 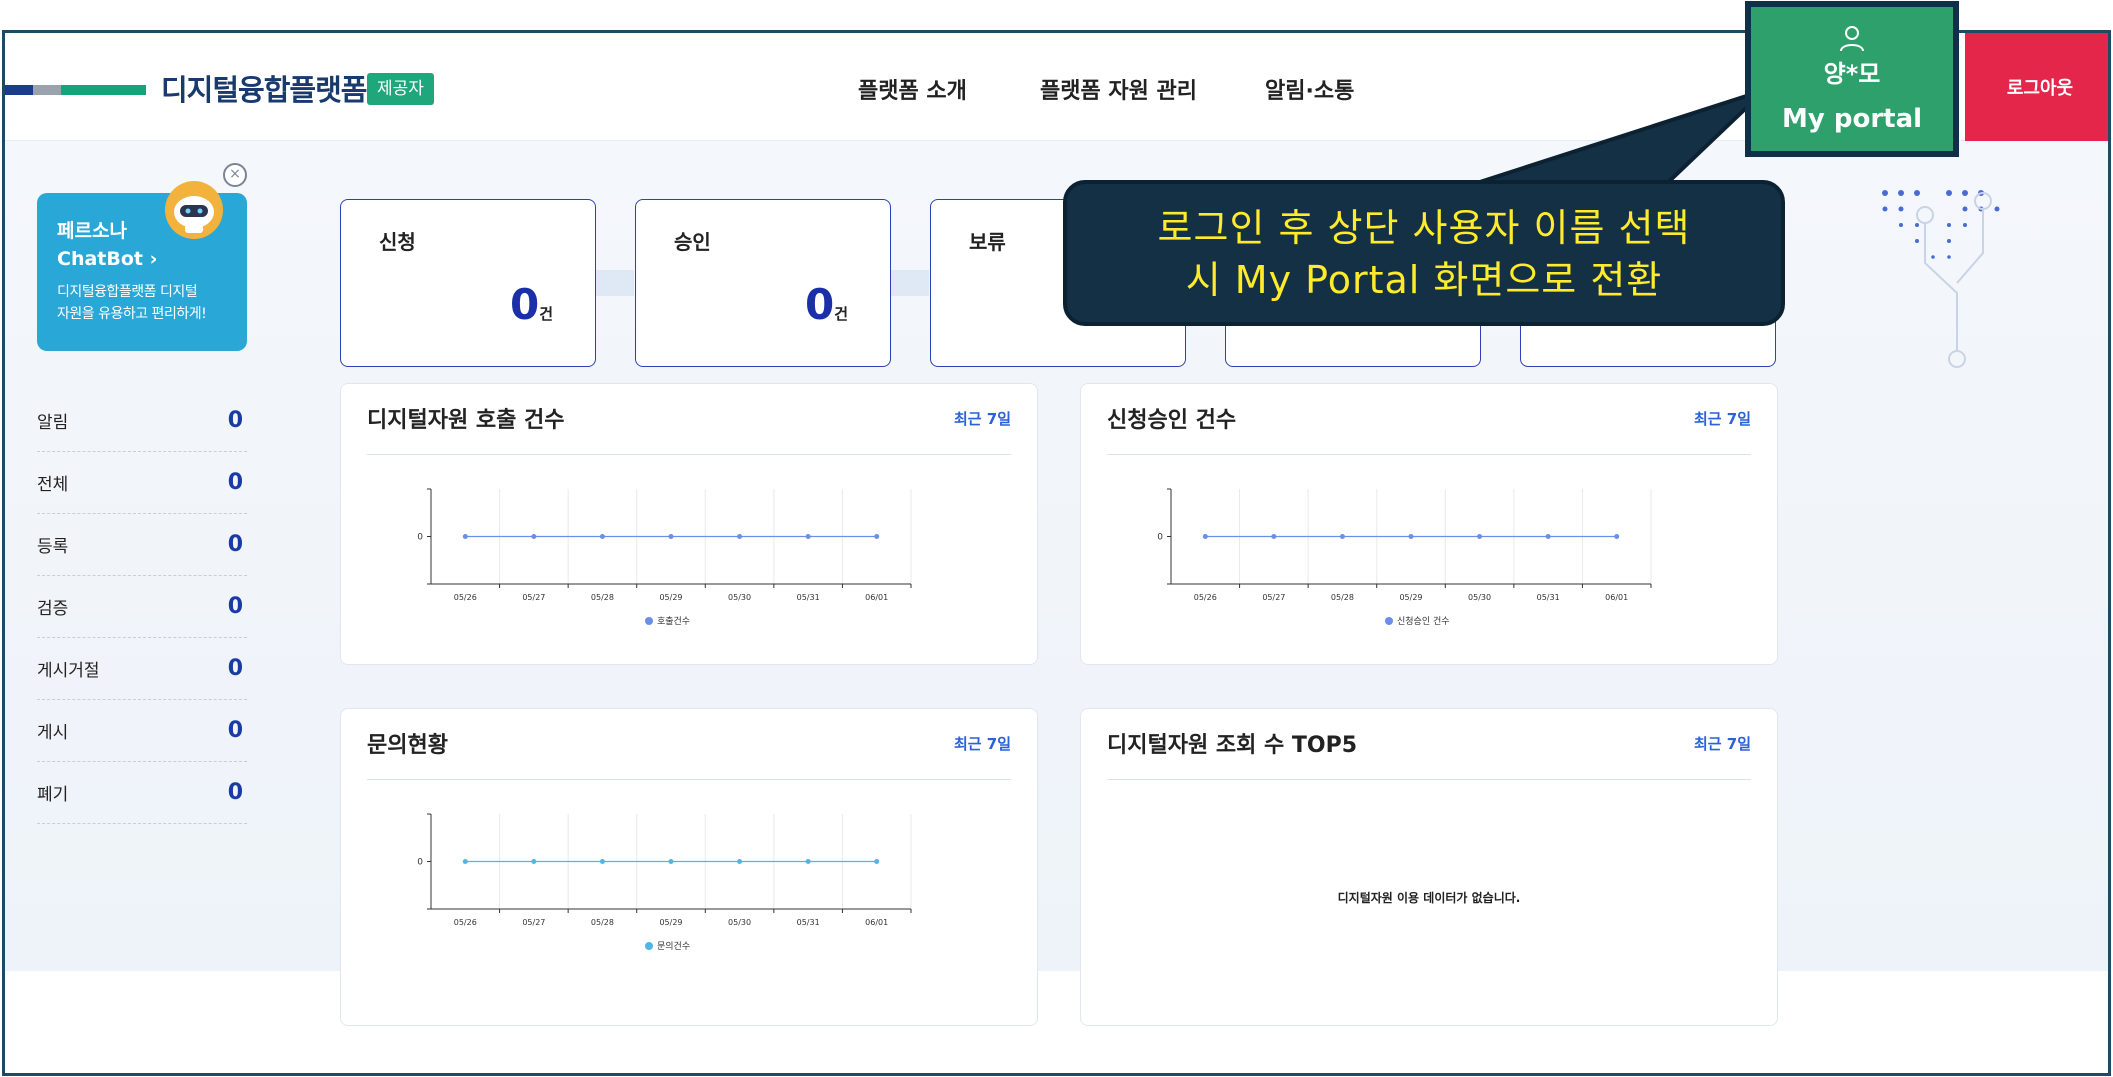 I want to click on sidebar-item-all: 전체 0, so click(x=142, y=483).